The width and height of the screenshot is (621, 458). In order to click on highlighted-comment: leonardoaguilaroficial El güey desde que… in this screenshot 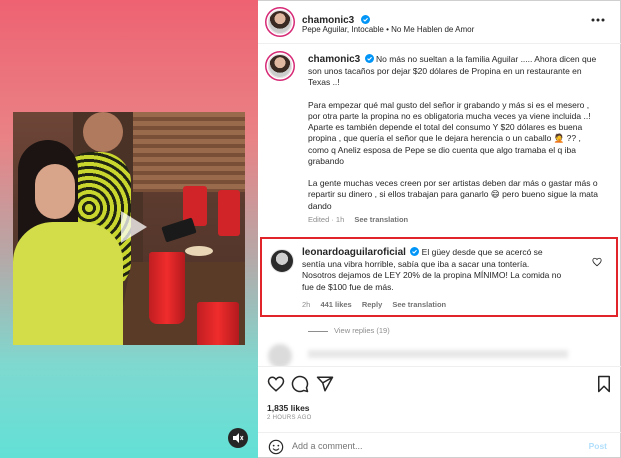, I will do `click(439, 277)`.